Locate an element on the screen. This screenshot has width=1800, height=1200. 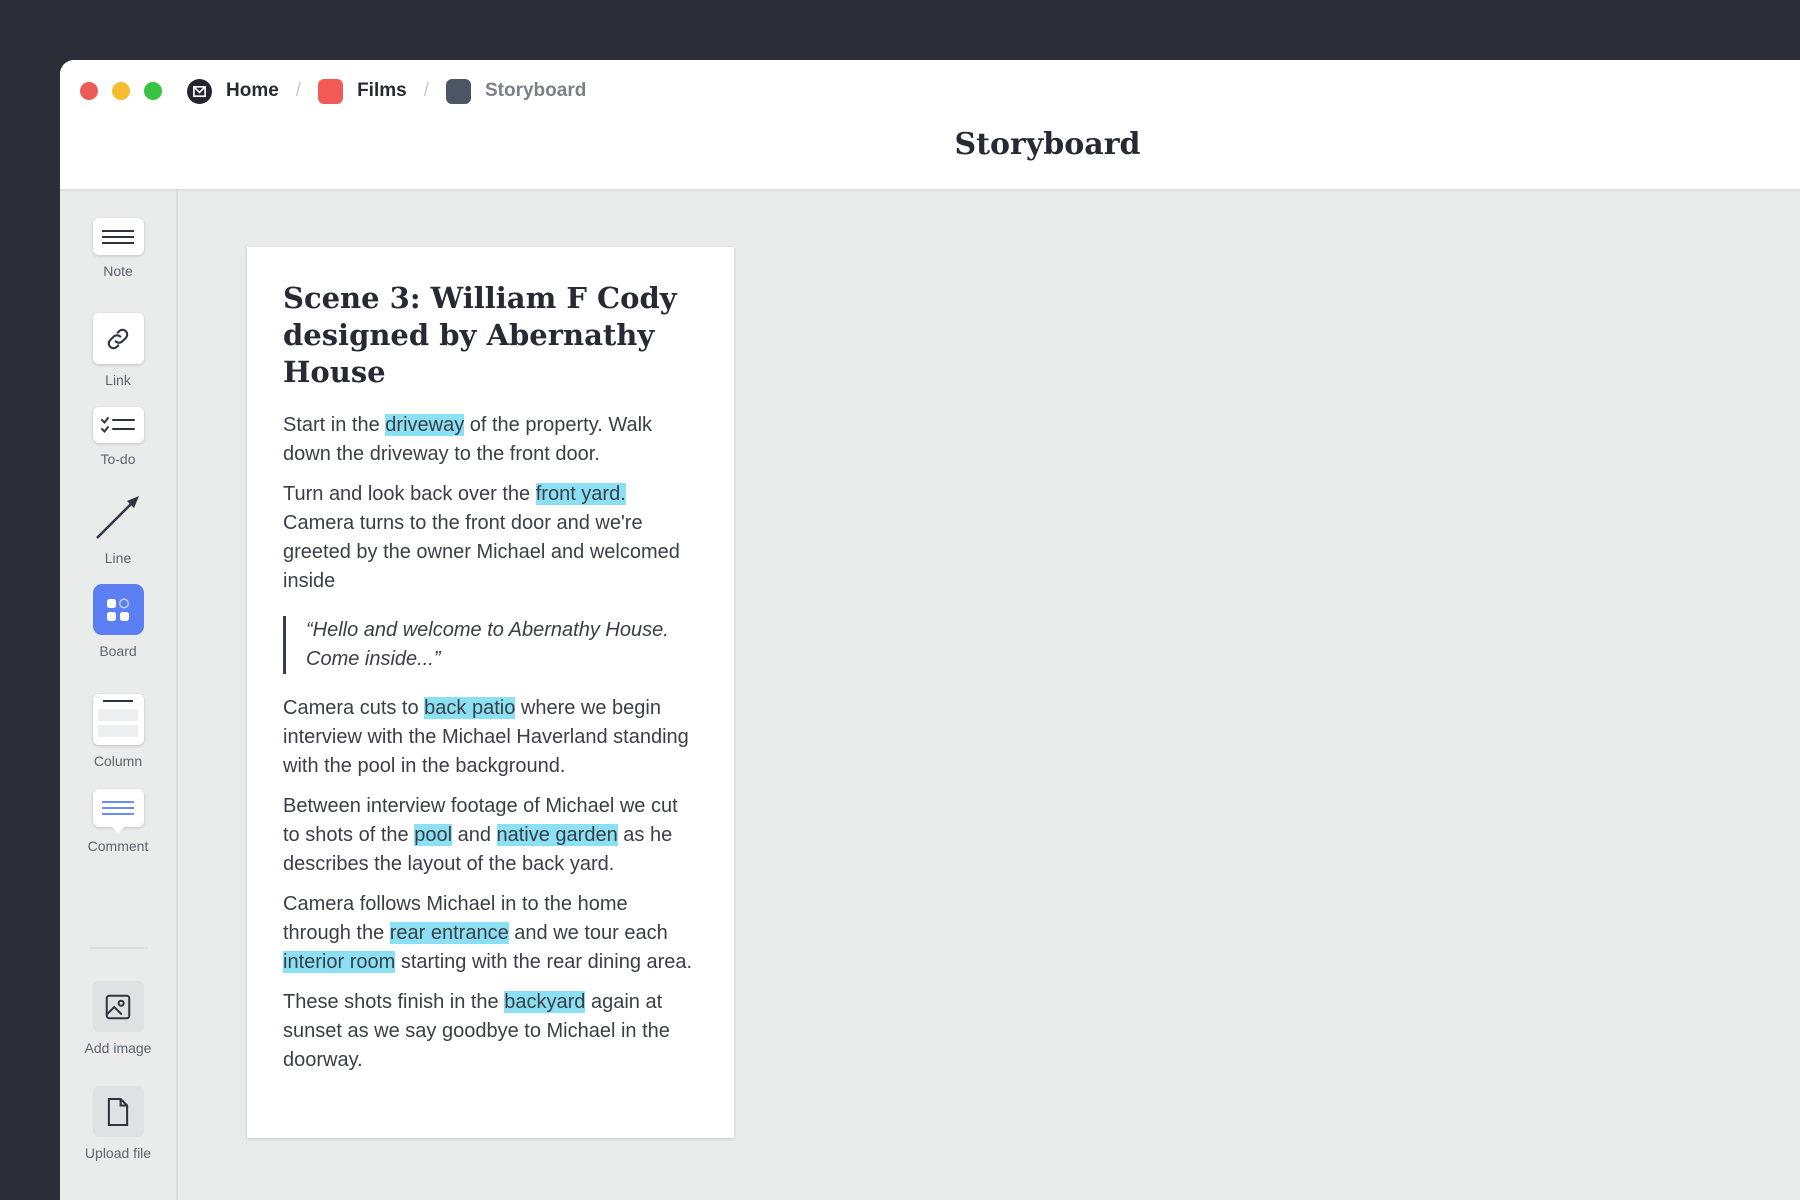
line-arrow-icon is located at coordinates (118, 516).